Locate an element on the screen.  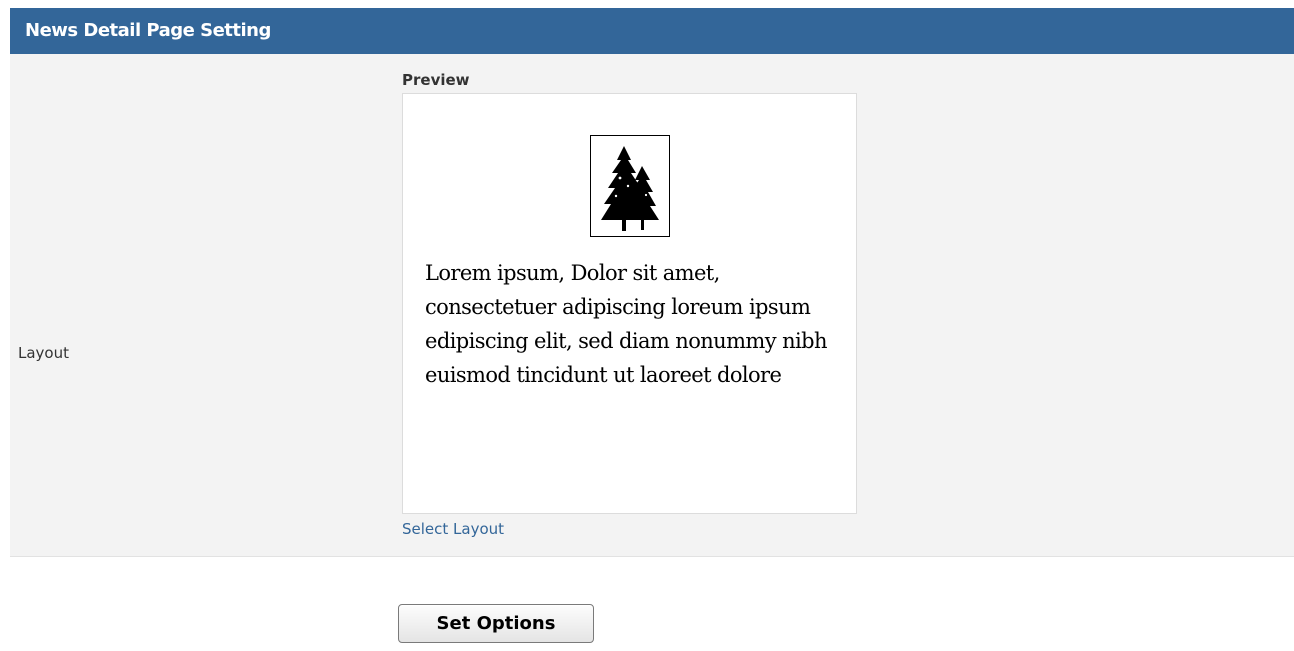
select-layout-link: Select Layout is located at coordinates (453, 529).